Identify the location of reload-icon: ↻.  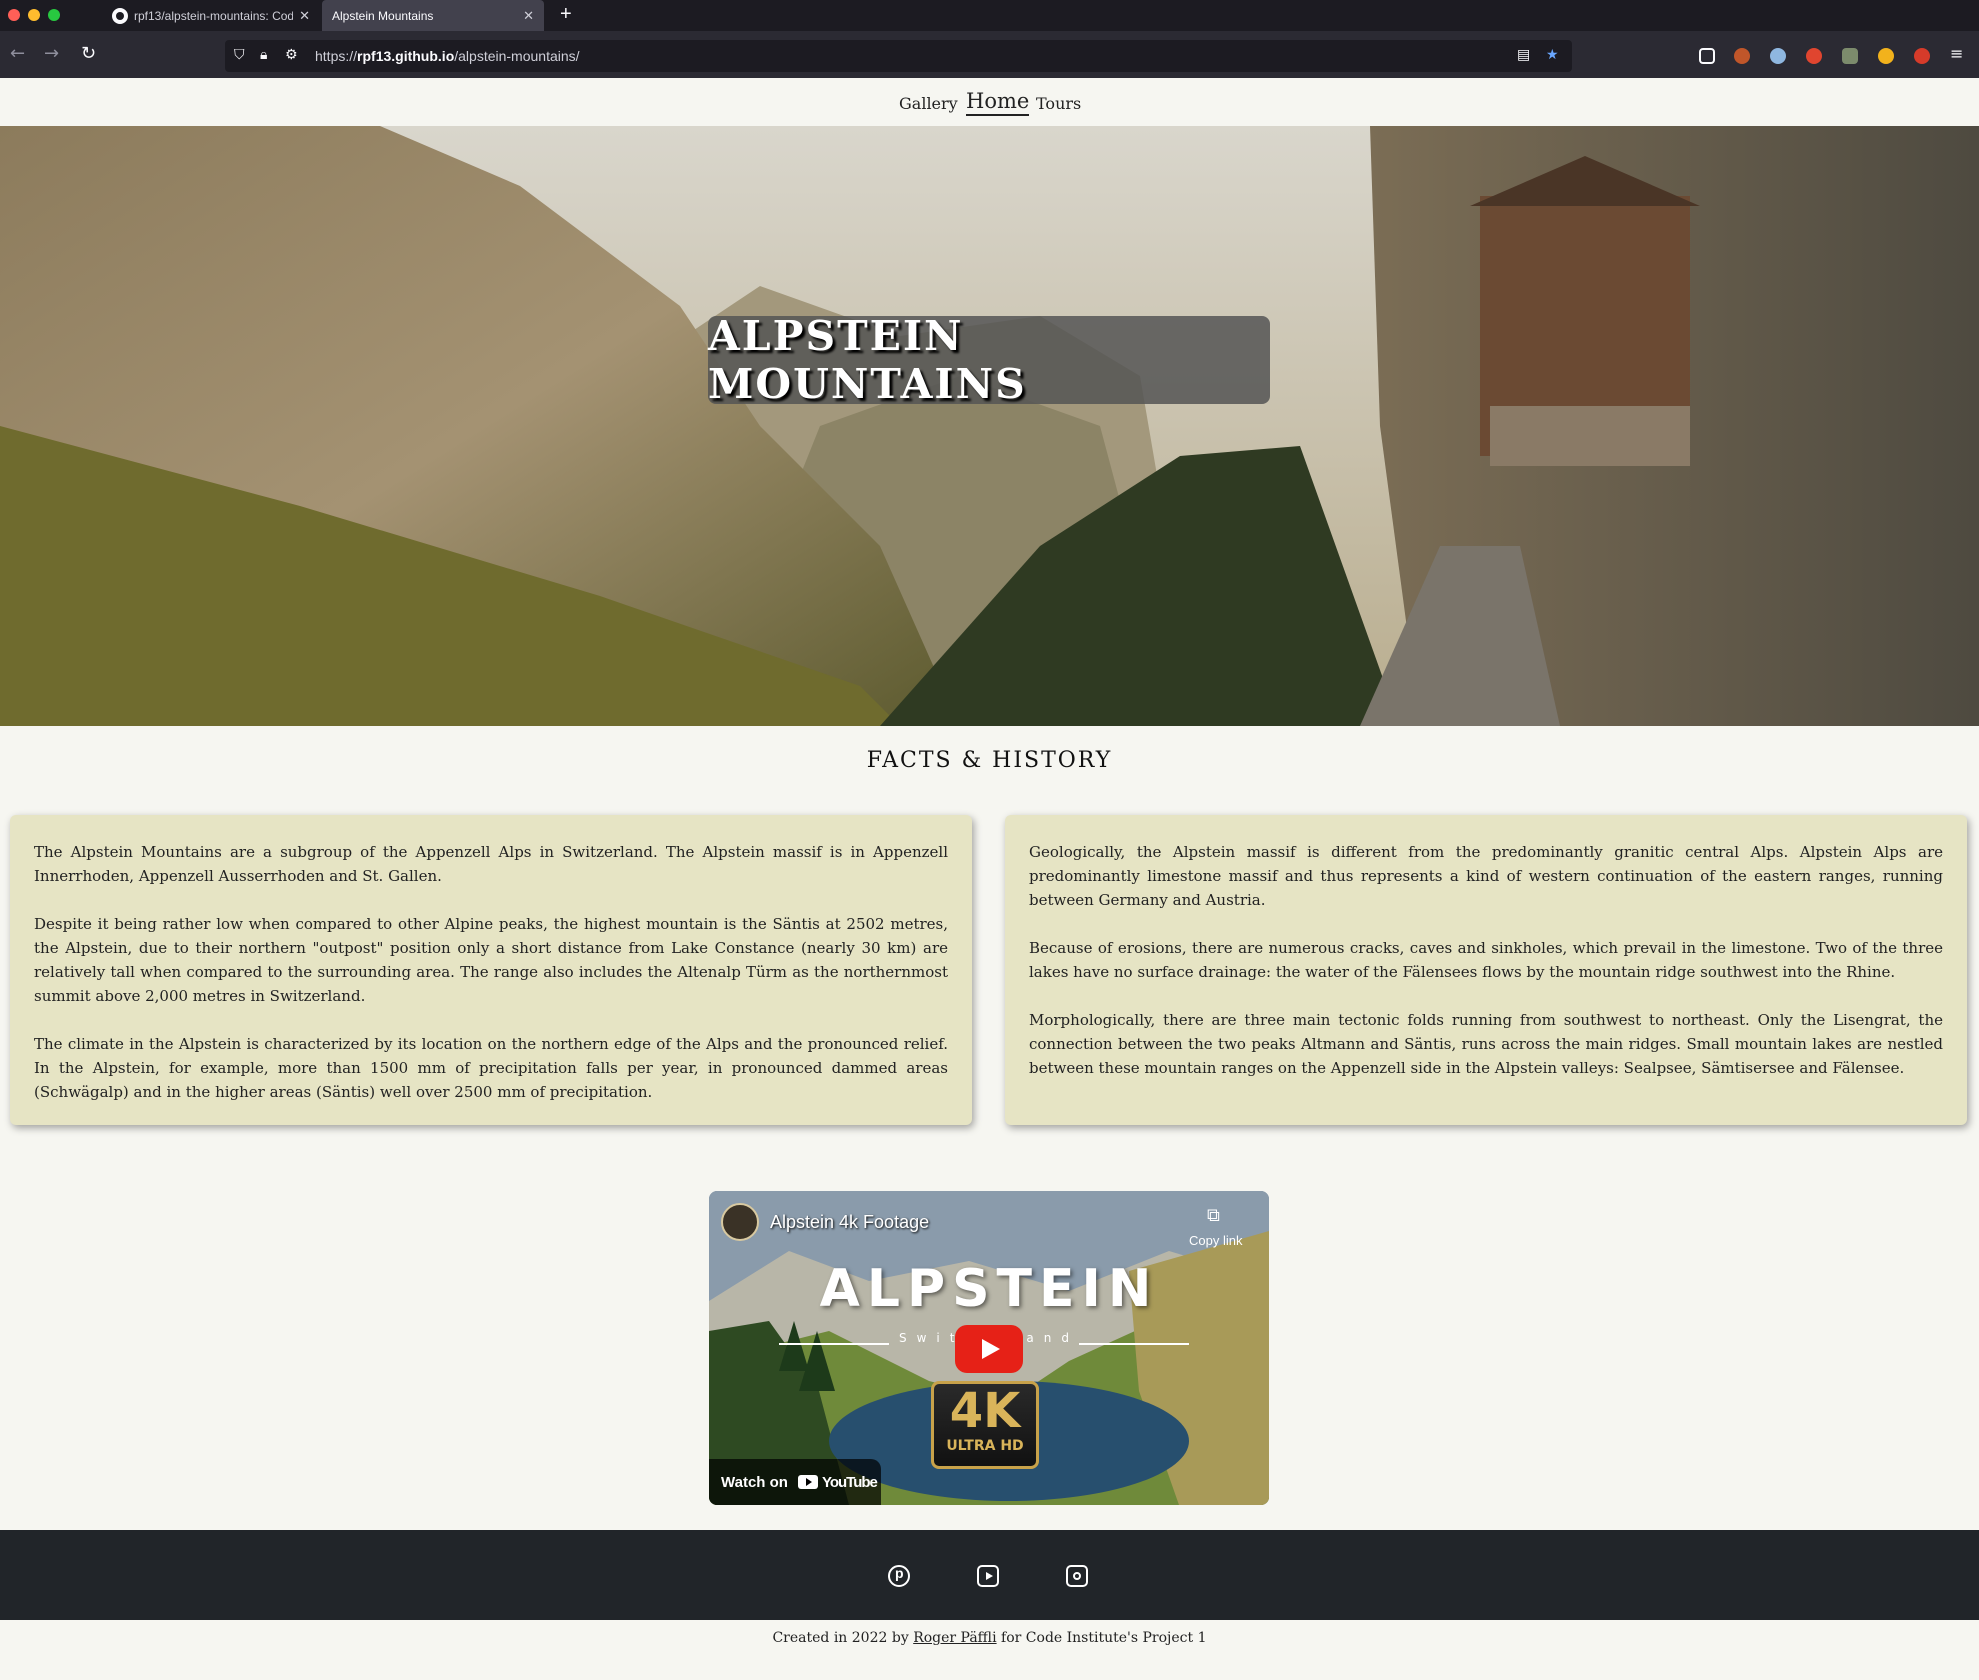
(88, 53).